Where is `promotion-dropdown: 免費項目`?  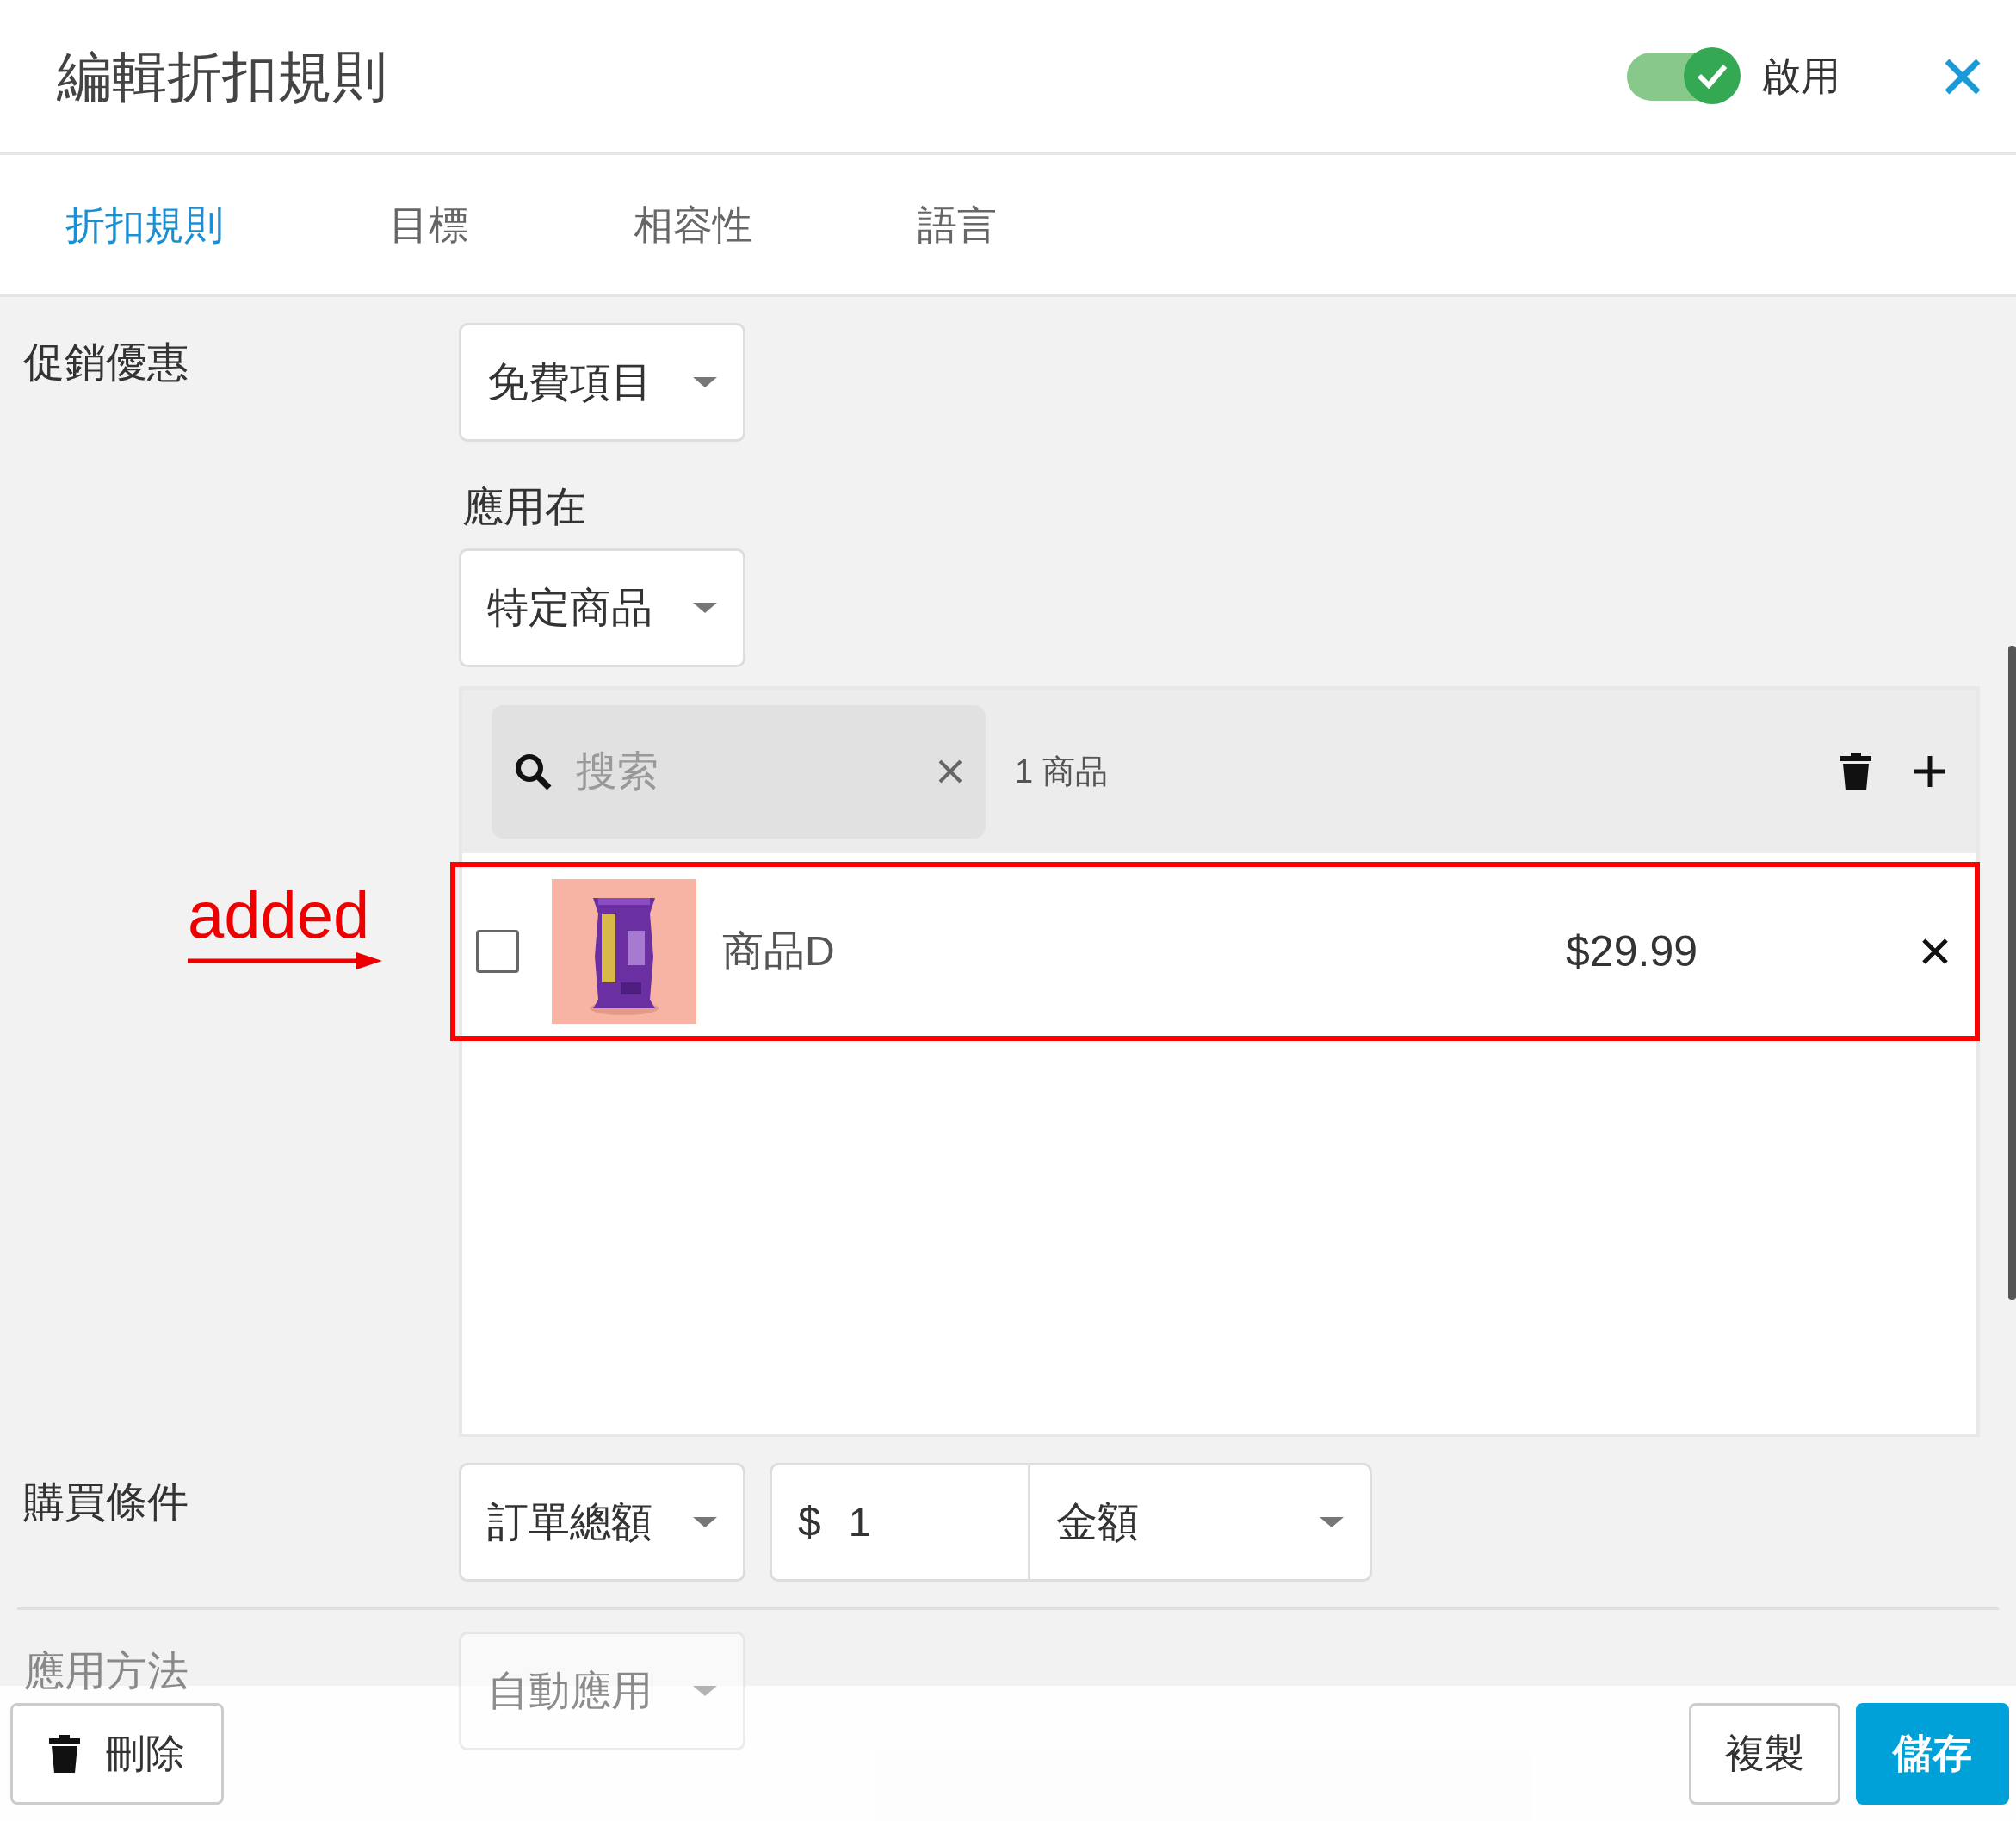
promotion-dropdown: 免費項目 is located at coordinates (602, 382).